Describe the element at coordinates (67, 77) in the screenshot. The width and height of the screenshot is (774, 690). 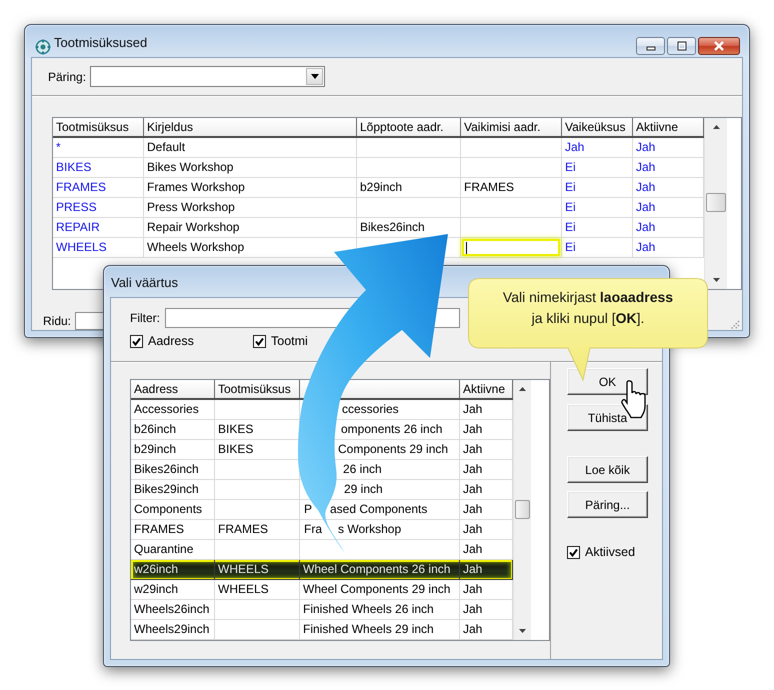
I see `field-label: Päring:` at that location.